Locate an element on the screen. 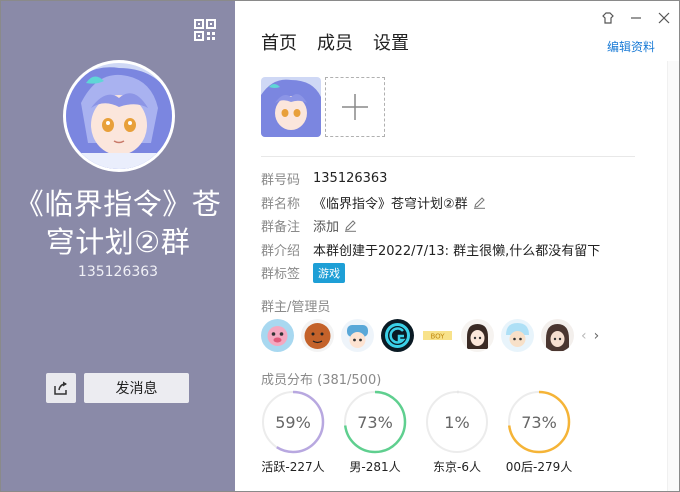  distribution-percent: 59% is located at coordinates (293, 422).